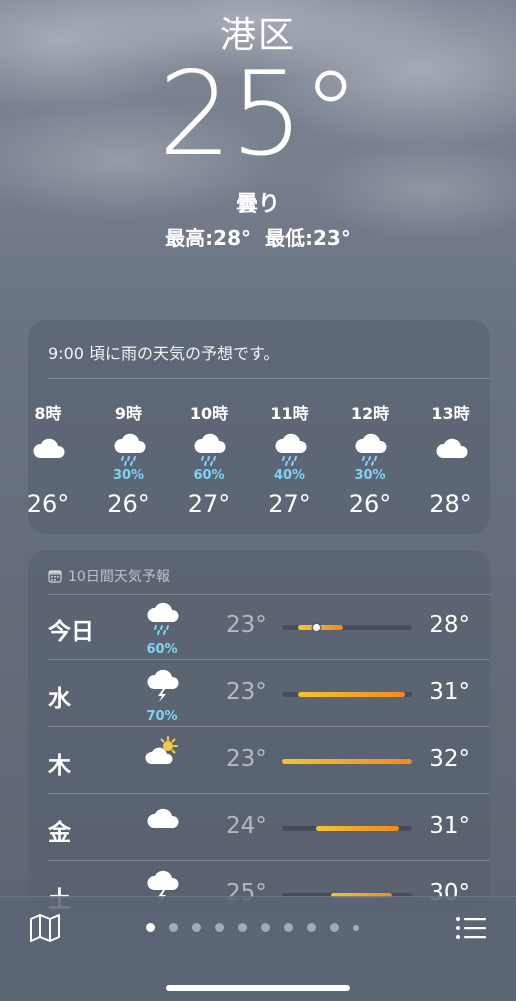 Image resolution: width=516 pixels, height=1001 pixels. I want to click on hourly-item: 12時 30% 26°, so click(370, 459).